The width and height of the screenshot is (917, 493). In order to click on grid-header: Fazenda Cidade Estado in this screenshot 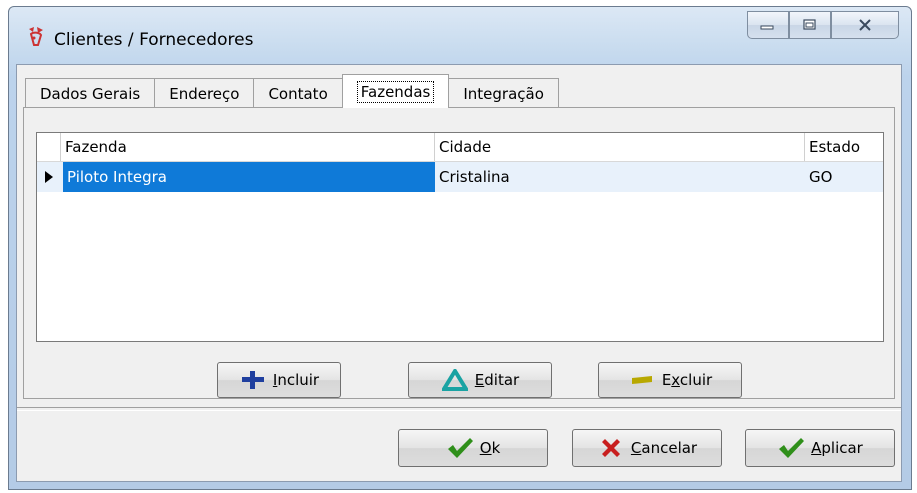, I will do `click(460, 147)`.